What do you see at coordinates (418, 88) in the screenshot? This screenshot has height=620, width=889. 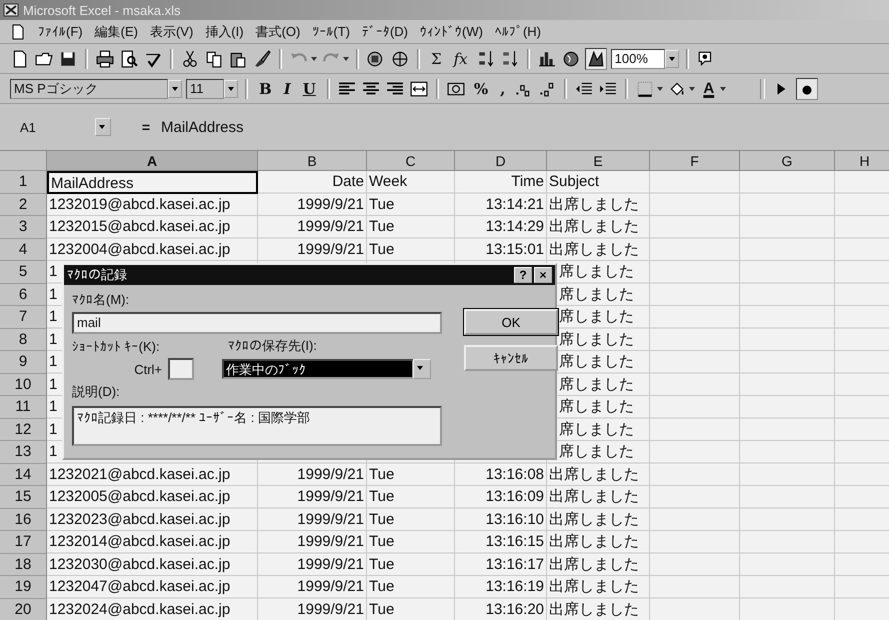 I see `merge-center-icon` at bounding box center [418, 88].